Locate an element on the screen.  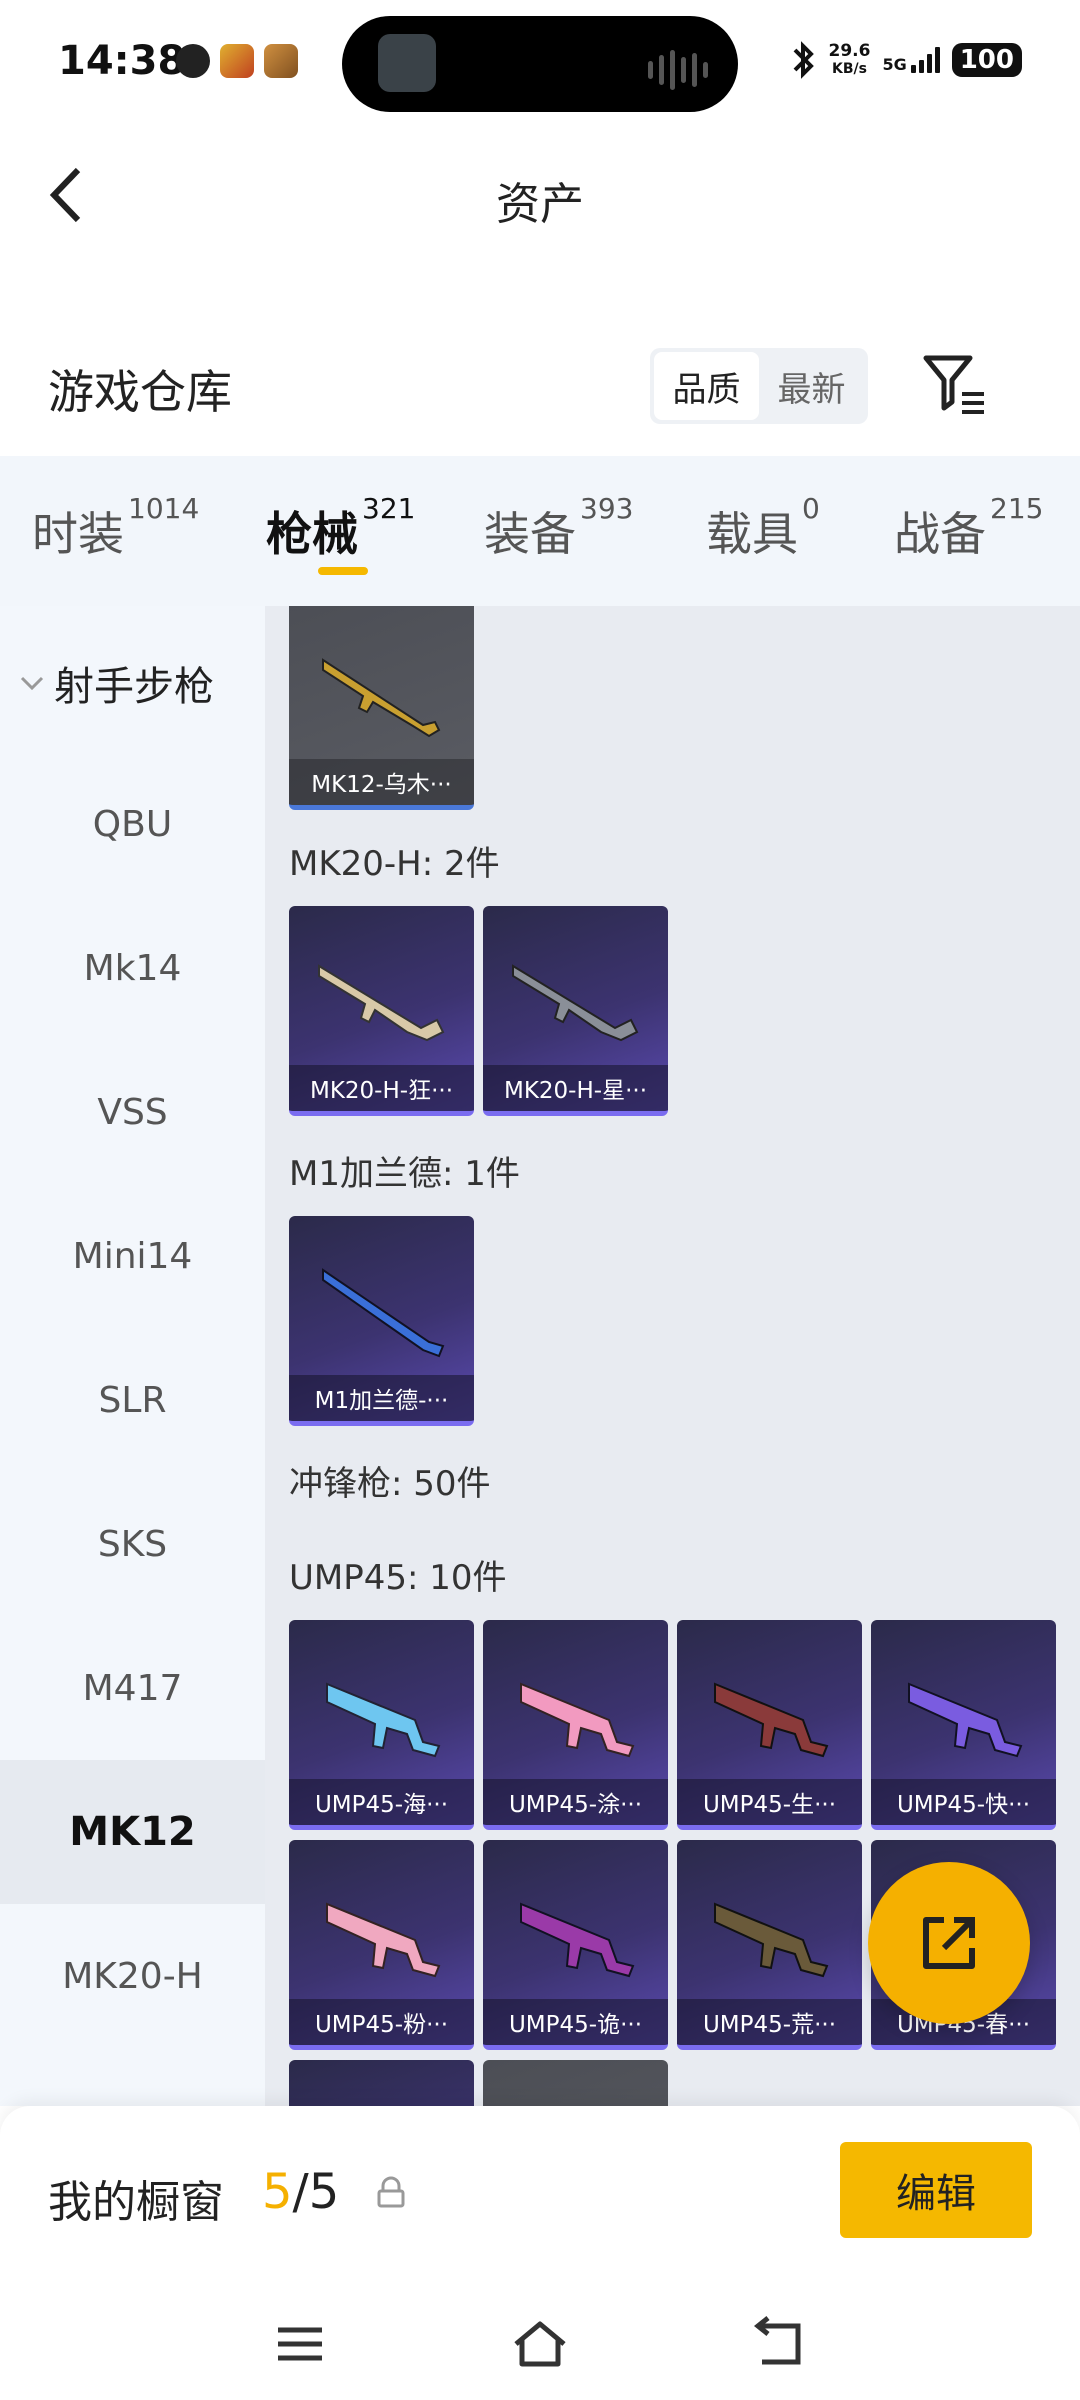
skin-card: UMP45-粉··· is located at coordinates (381, 1945).